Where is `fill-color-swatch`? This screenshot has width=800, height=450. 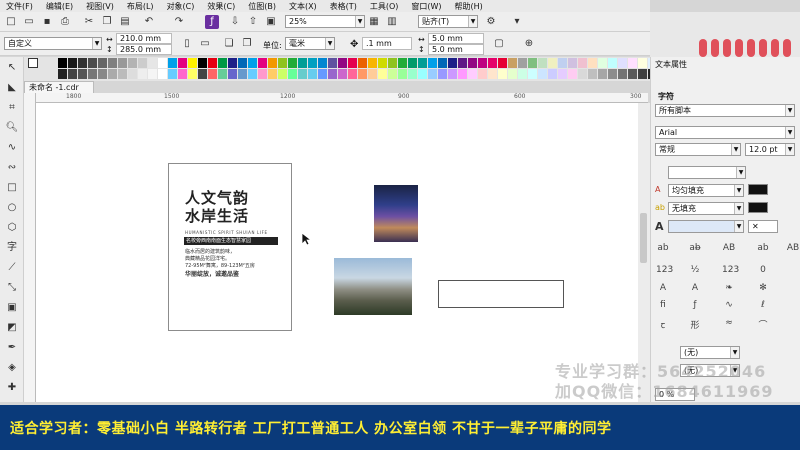
fill-color-swatch is located at coordinates (758, 189).